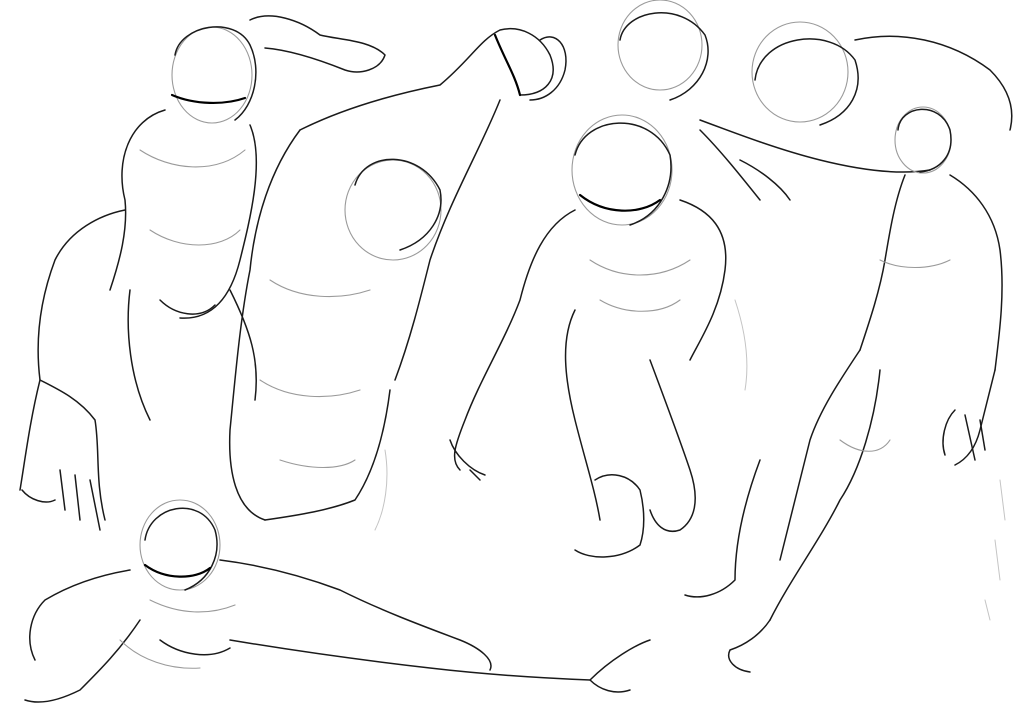 This screenshot has height=724, width=1024. Describe the element at coordinates (440, 660) in the screenshot. I see `right-leg` at that location.